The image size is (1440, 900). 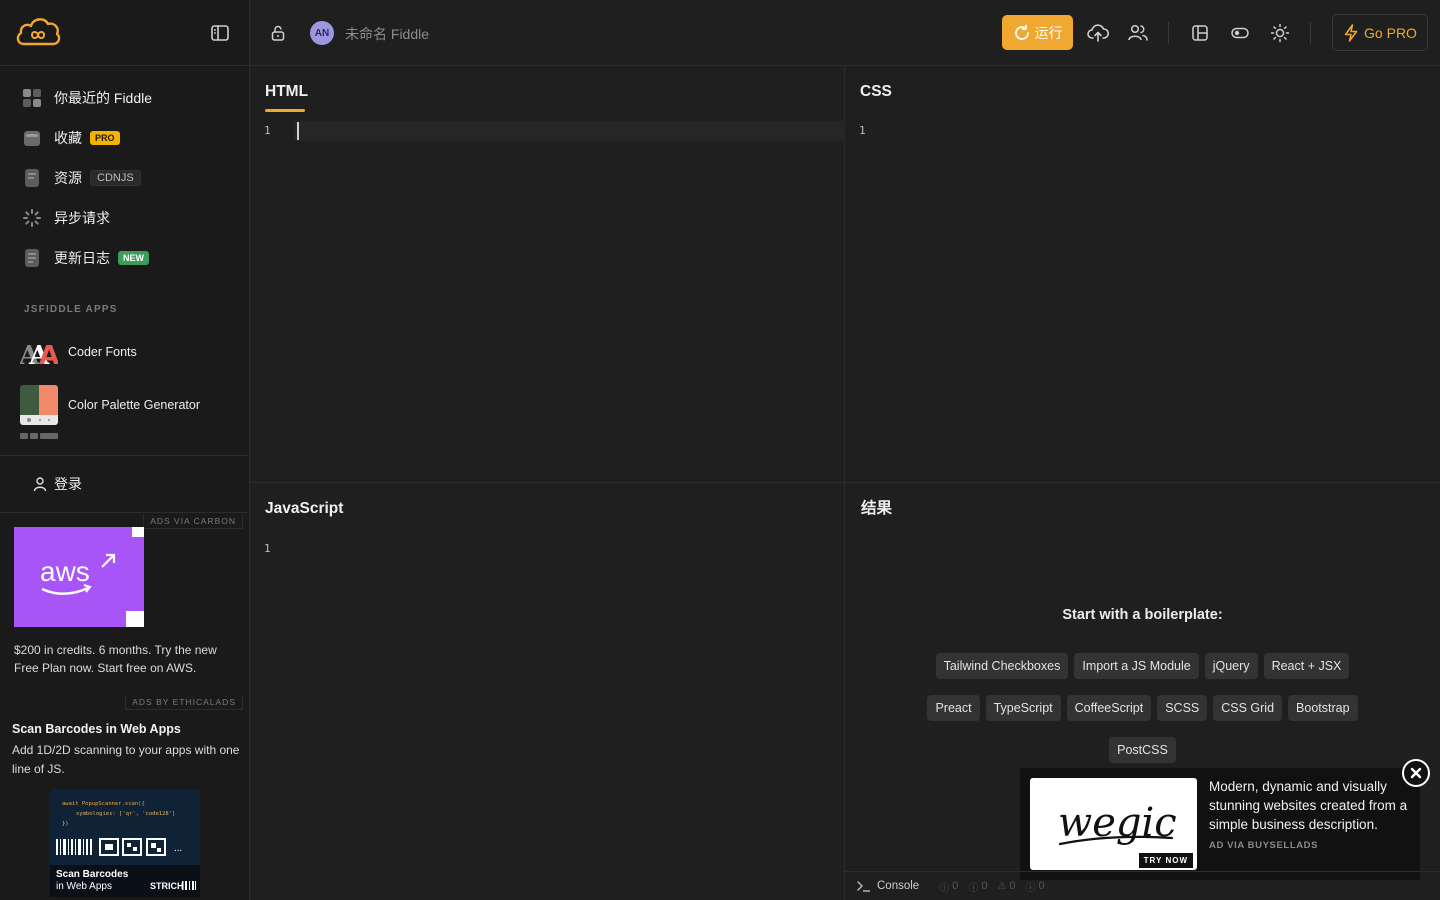 I want to click on sidebar-item-async: 异步请求, so click(x=124, y=218).